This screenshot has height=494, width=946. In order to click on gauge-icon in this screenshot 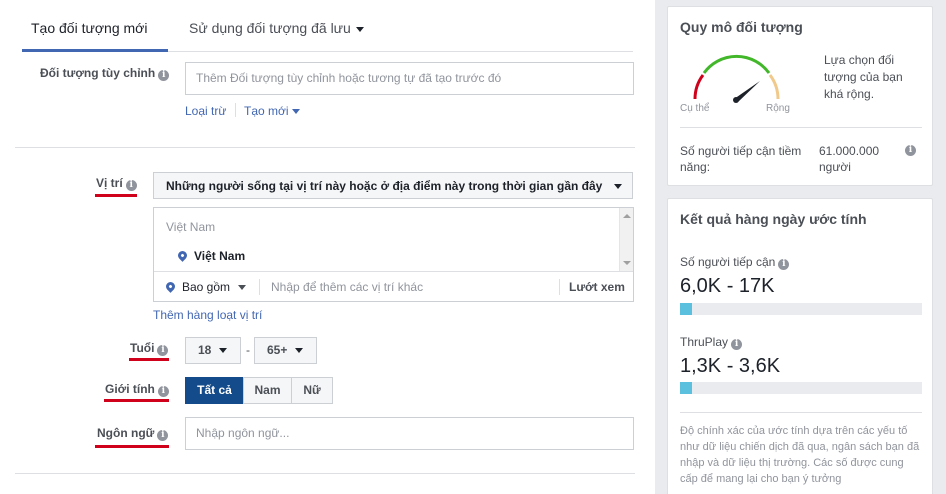, I will do `click(736, 78)`.